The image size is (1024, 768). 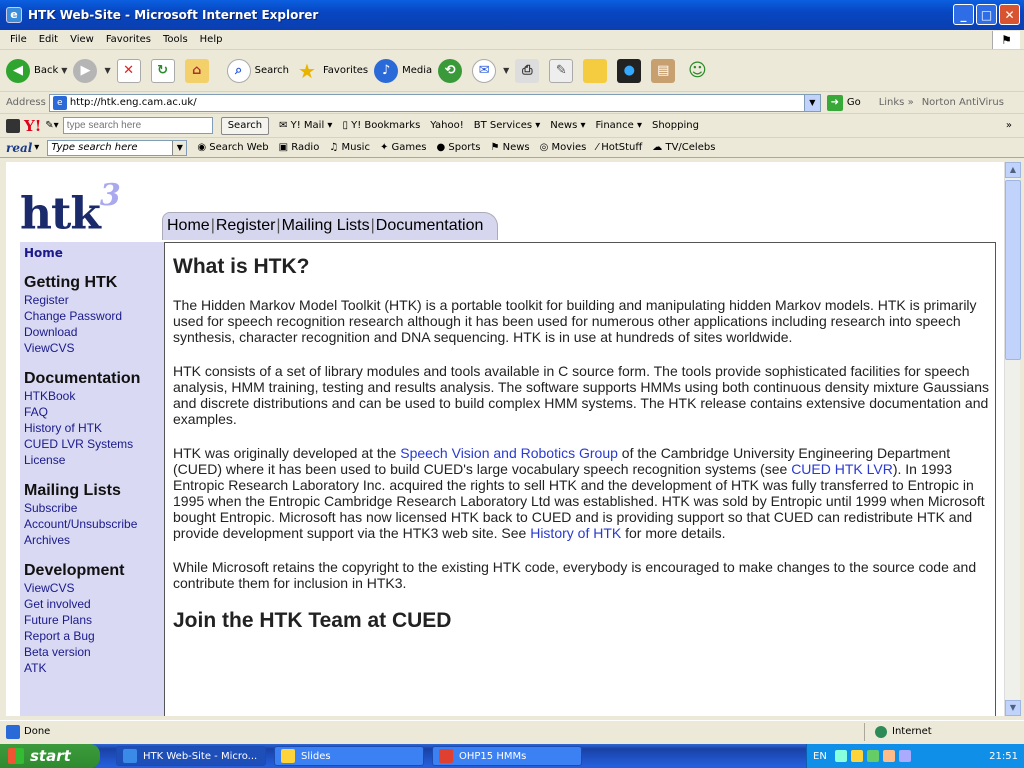 What do you see at coordinates (232, 147) in the screenshot?
I see `search-web-button: ◉ Search Web` at bounding box center [232, 147].